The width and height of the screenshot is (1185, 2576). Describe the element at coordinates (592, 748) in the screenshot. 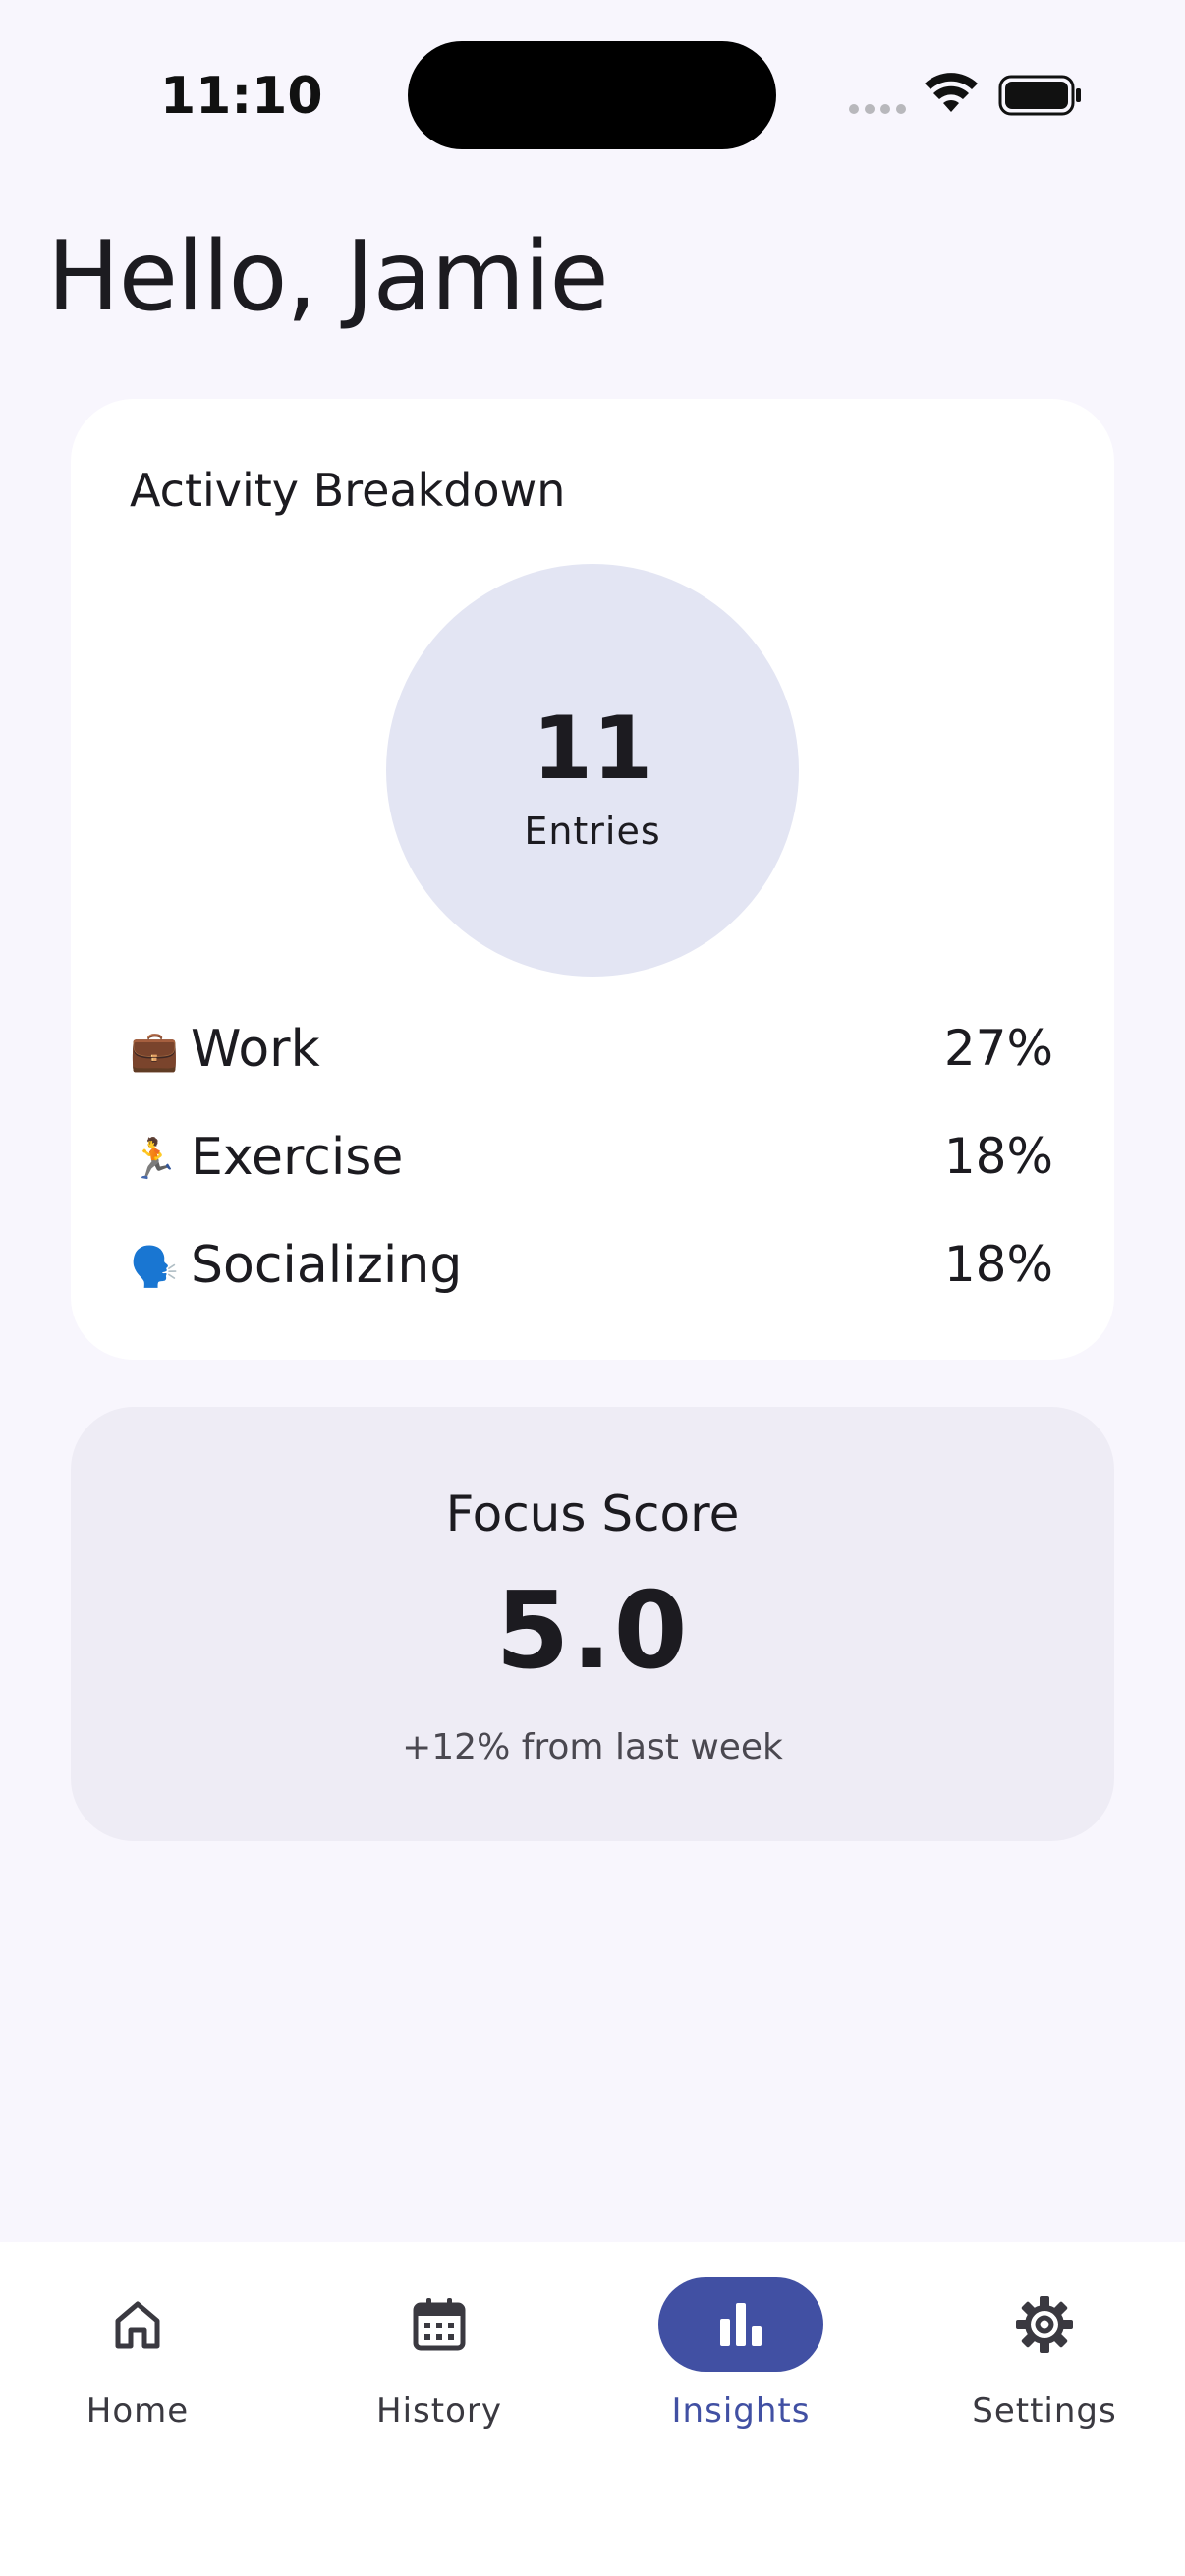

I see `entries-count: 11` at that location.